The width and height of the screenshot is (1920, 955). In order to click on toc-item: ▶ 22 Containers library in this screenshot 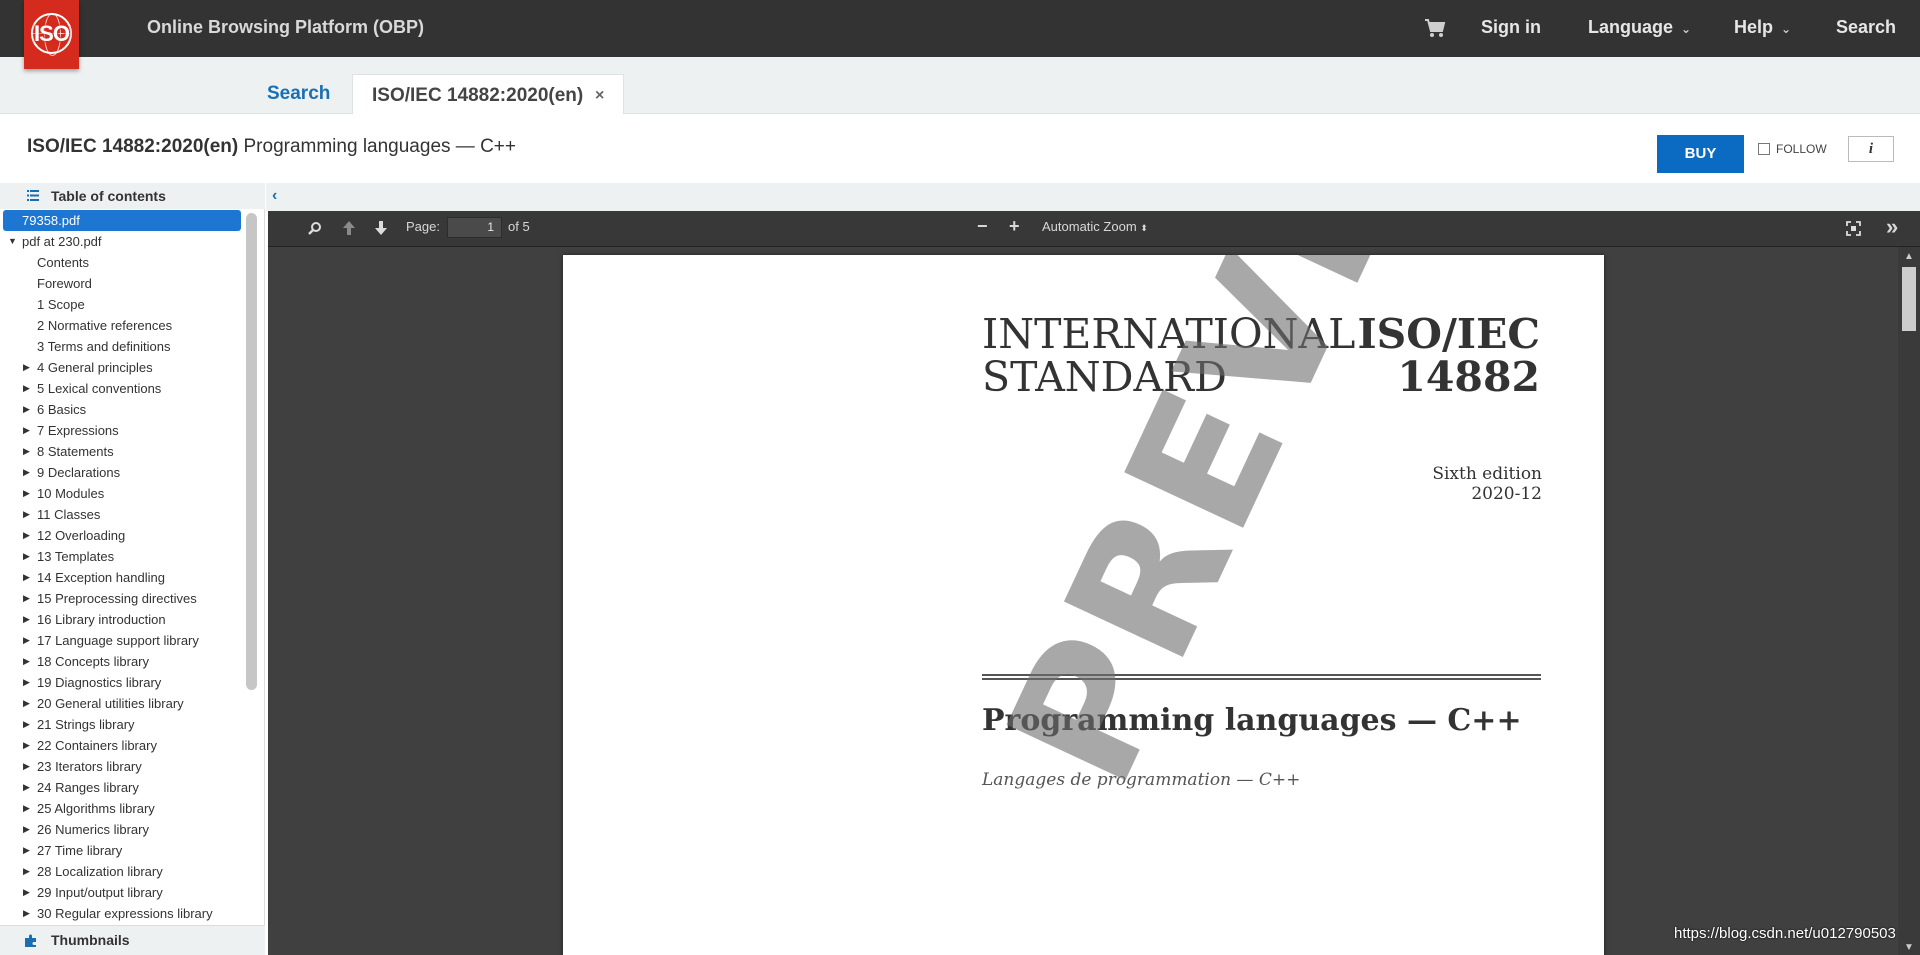, I will do `click(122, 745)`.